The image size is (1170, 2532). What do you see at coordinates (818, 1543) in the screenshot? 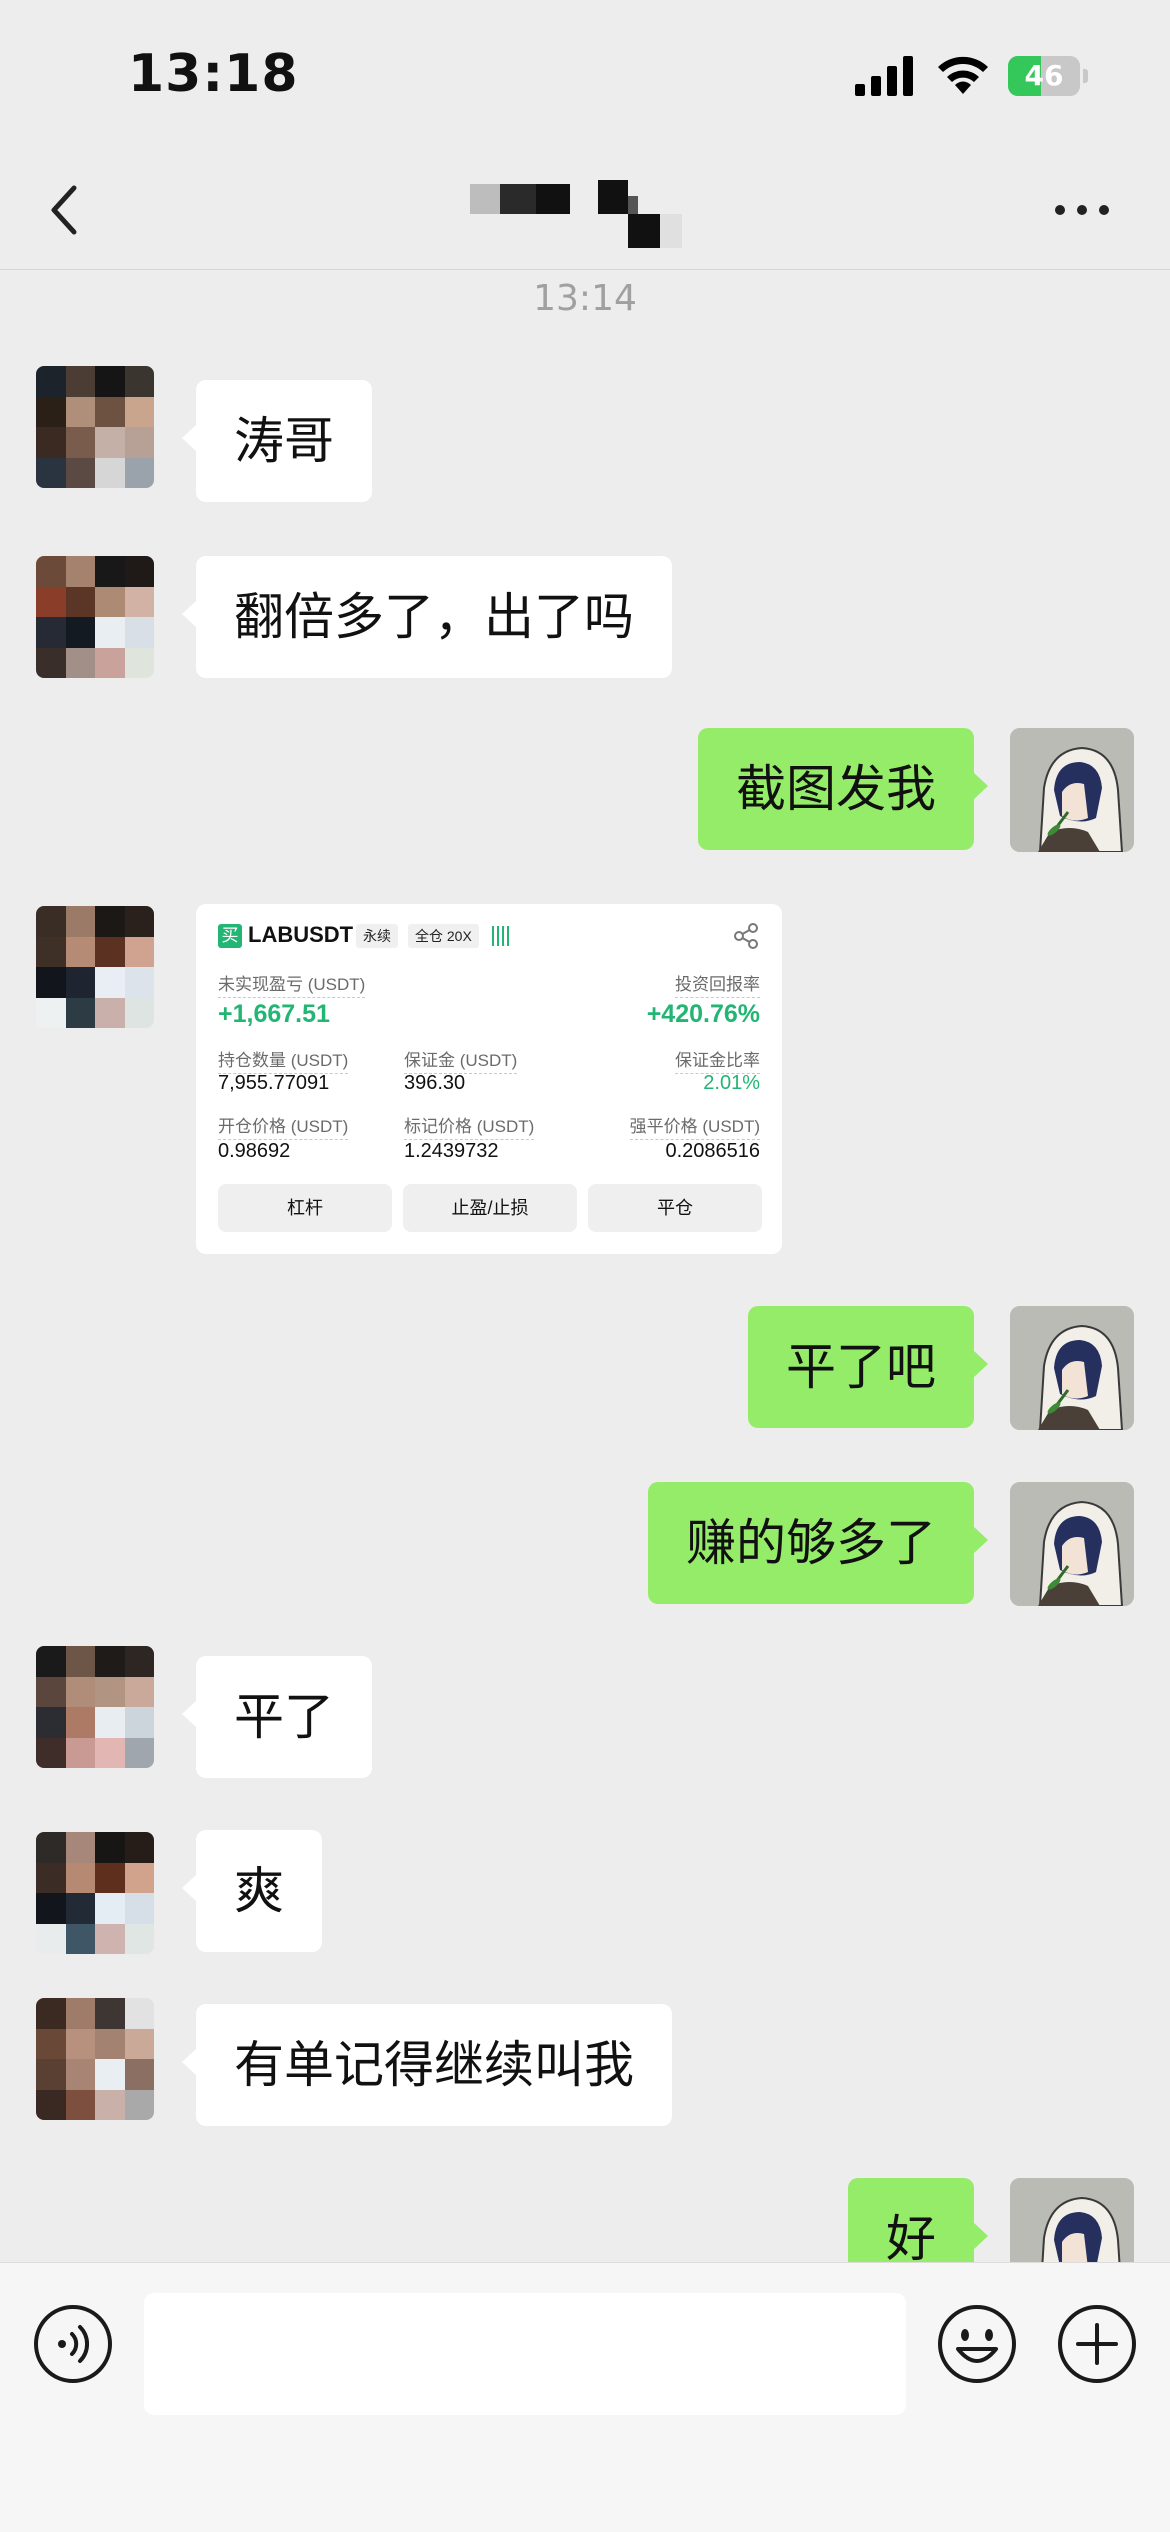
I see `message-bubble-outgoing: 赚的够多了` at bounding box center [818, 1543].